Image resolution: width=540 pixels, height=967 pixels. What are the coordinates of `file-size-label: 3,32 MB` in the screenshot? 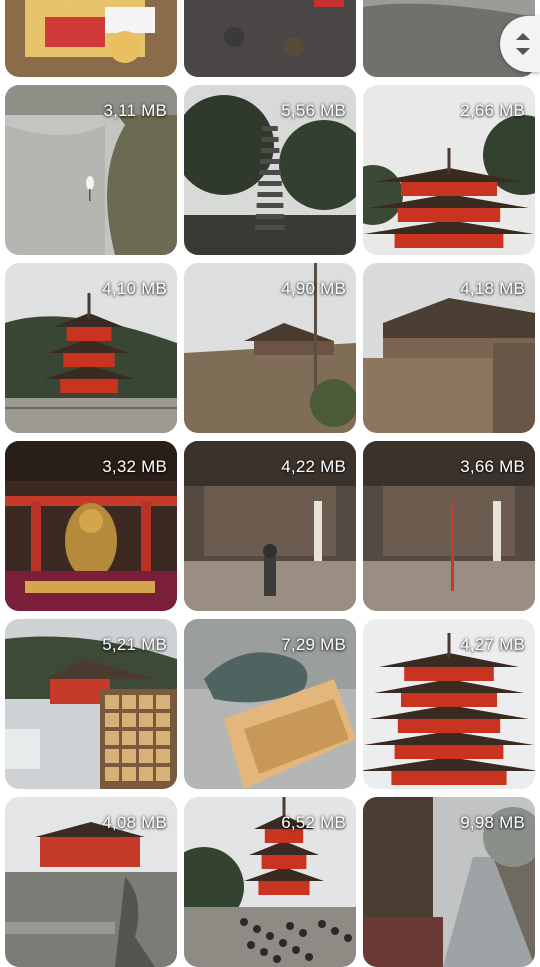 It's located at (134, 466).